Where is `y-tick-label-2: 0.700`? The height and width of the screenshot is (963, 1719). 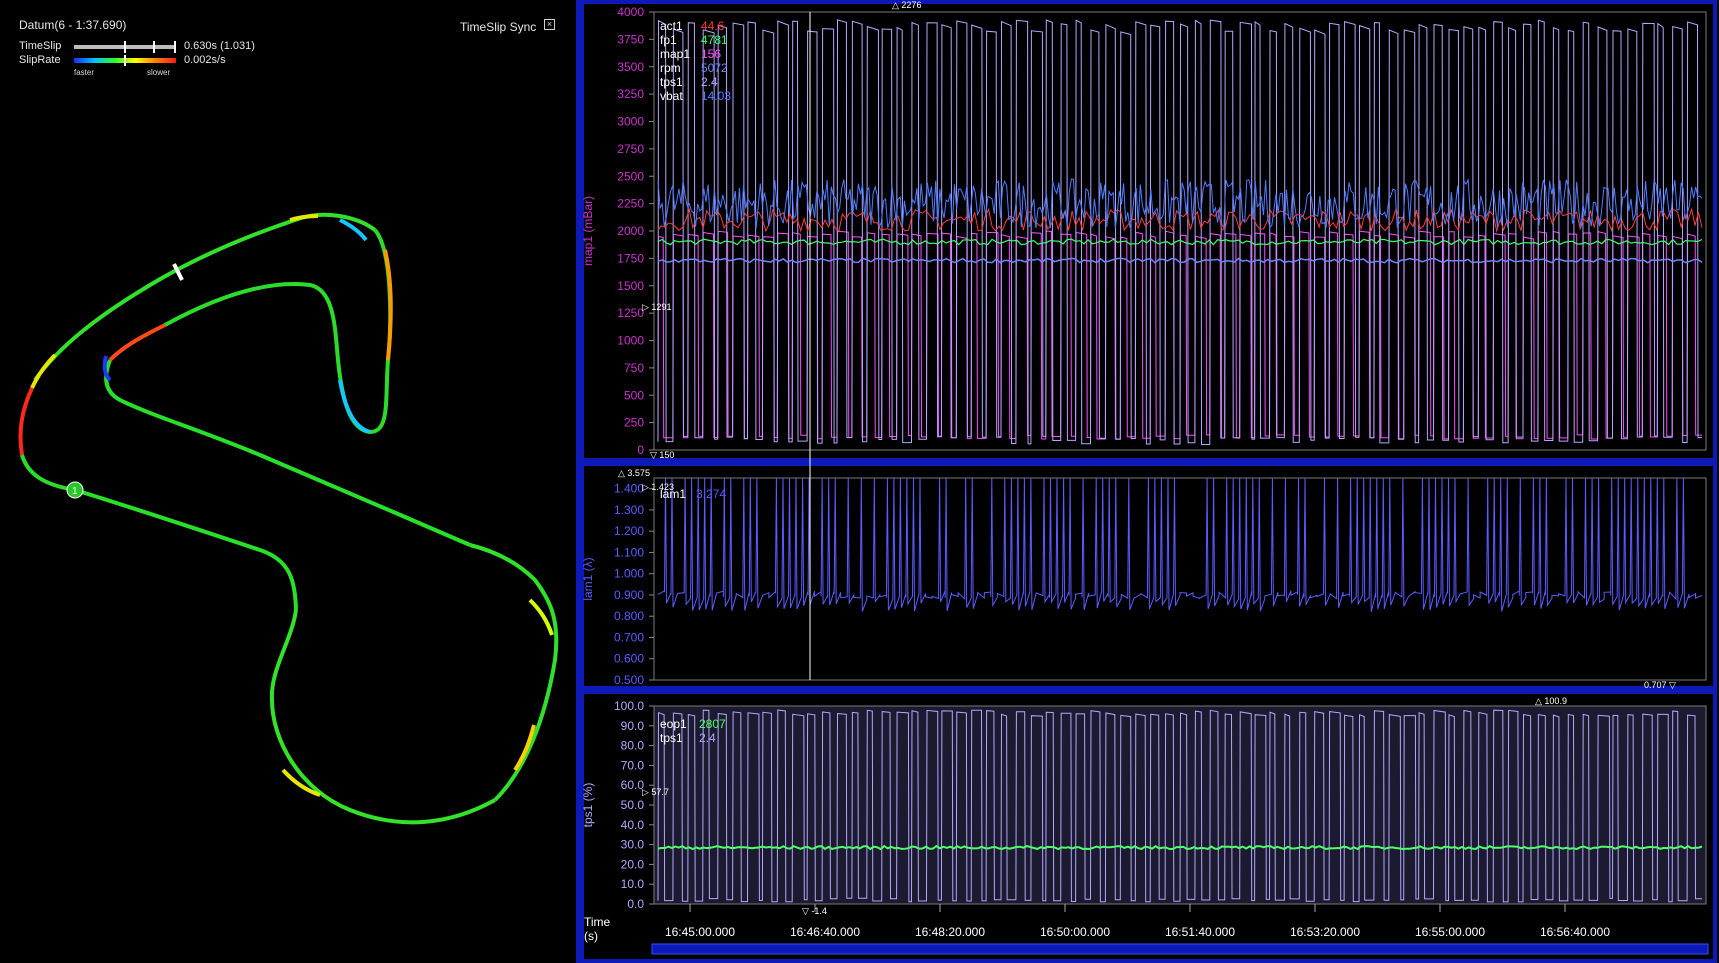 y-tick-label-2: 0.700 is located at coordinates (629, 637).